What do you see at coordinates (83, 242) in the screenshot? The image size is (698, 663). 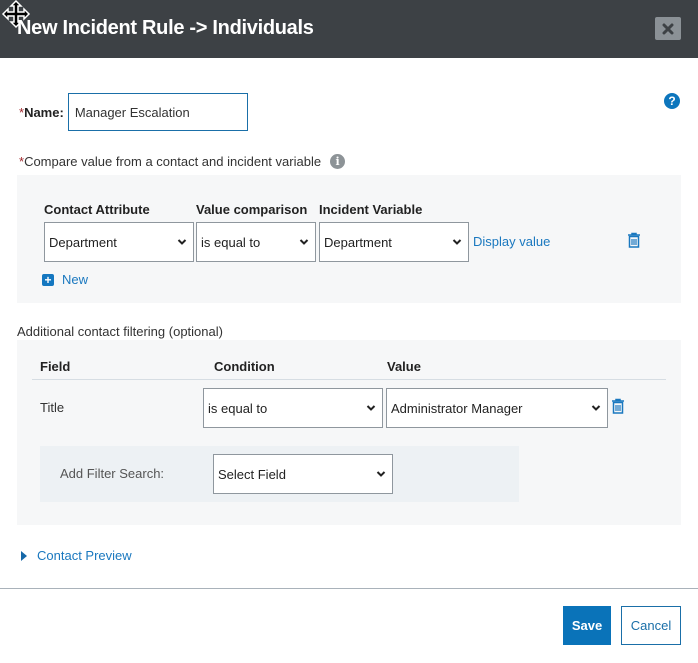 I see `contact-attribute-value: Department` at bounding box center [83, 242].